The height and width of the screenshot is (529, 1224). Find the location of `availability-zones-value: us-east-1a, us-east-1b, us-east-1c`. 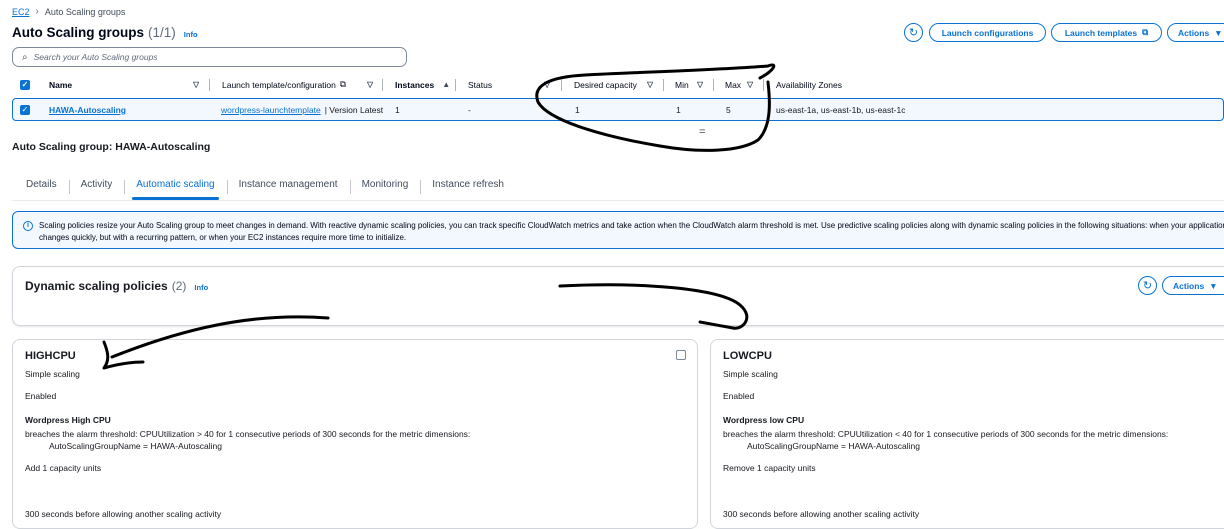

availability-zones-value: us-east-1a, us-east-1b, us-east-1c is located at coordinates (841, 109).